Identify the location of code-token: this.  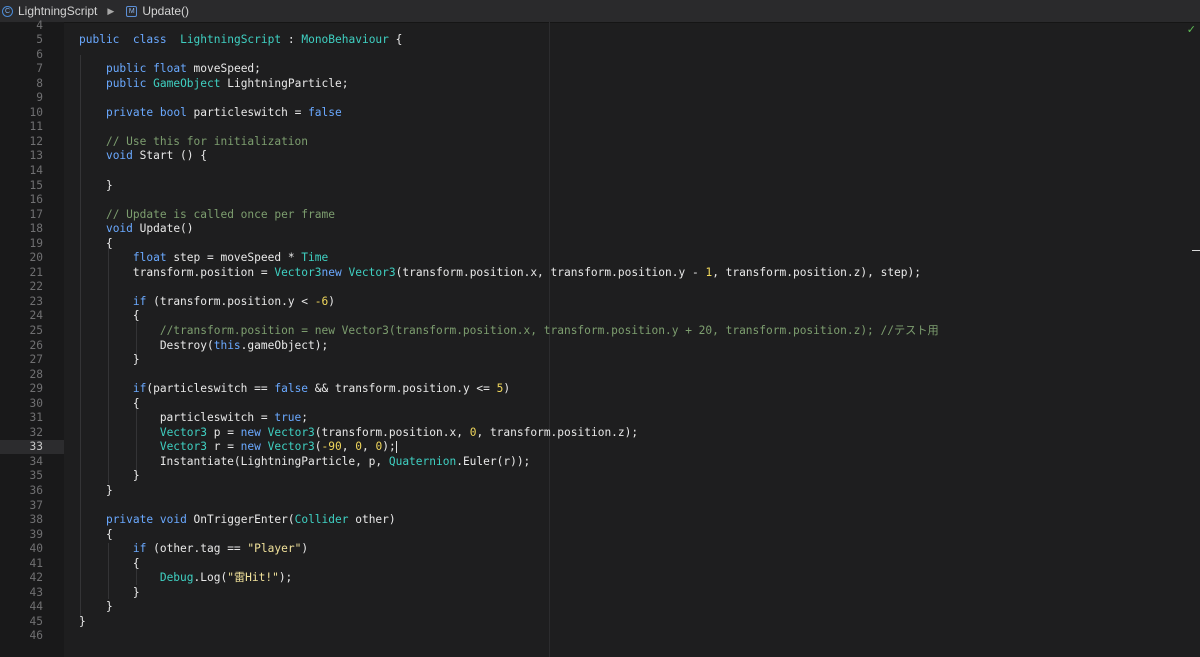
(227, 345).